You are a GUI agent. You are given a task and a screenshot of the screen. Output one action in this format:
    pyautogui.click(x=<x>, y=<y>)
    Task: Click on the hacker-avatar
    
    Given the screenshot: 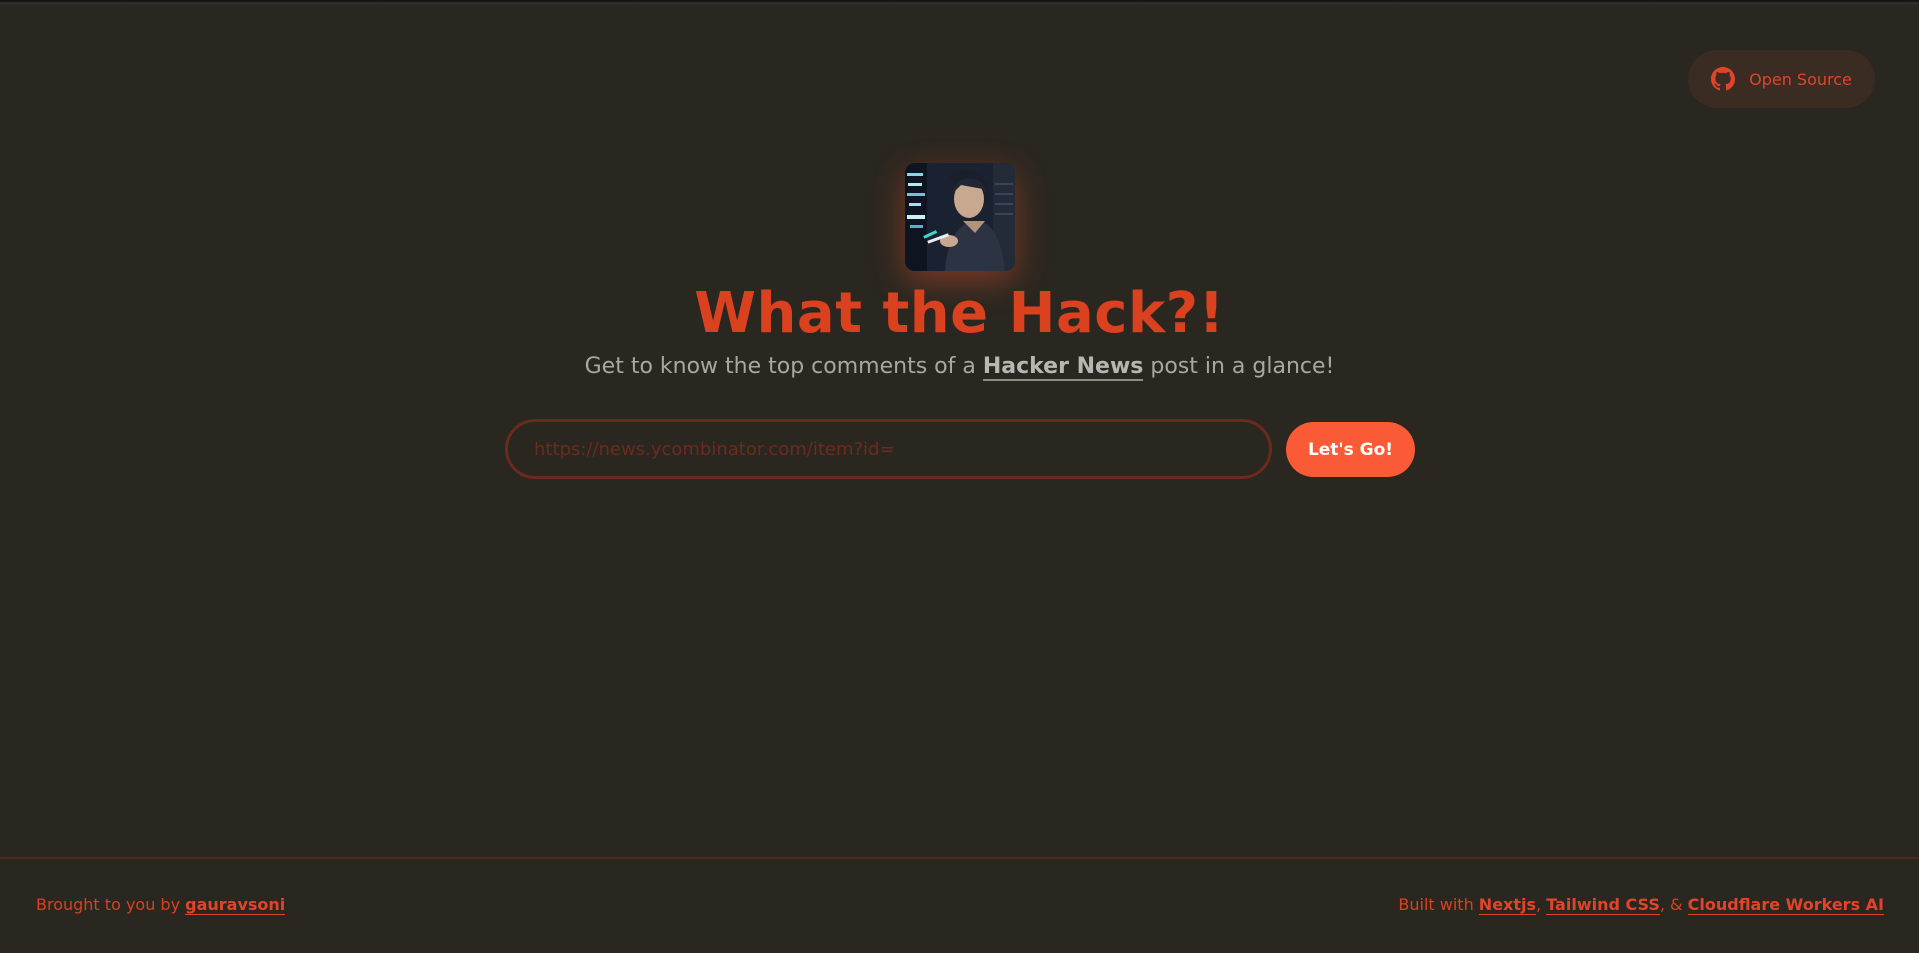 What is the action you would take?
    pyautogui.click(x=960, y=217)
    